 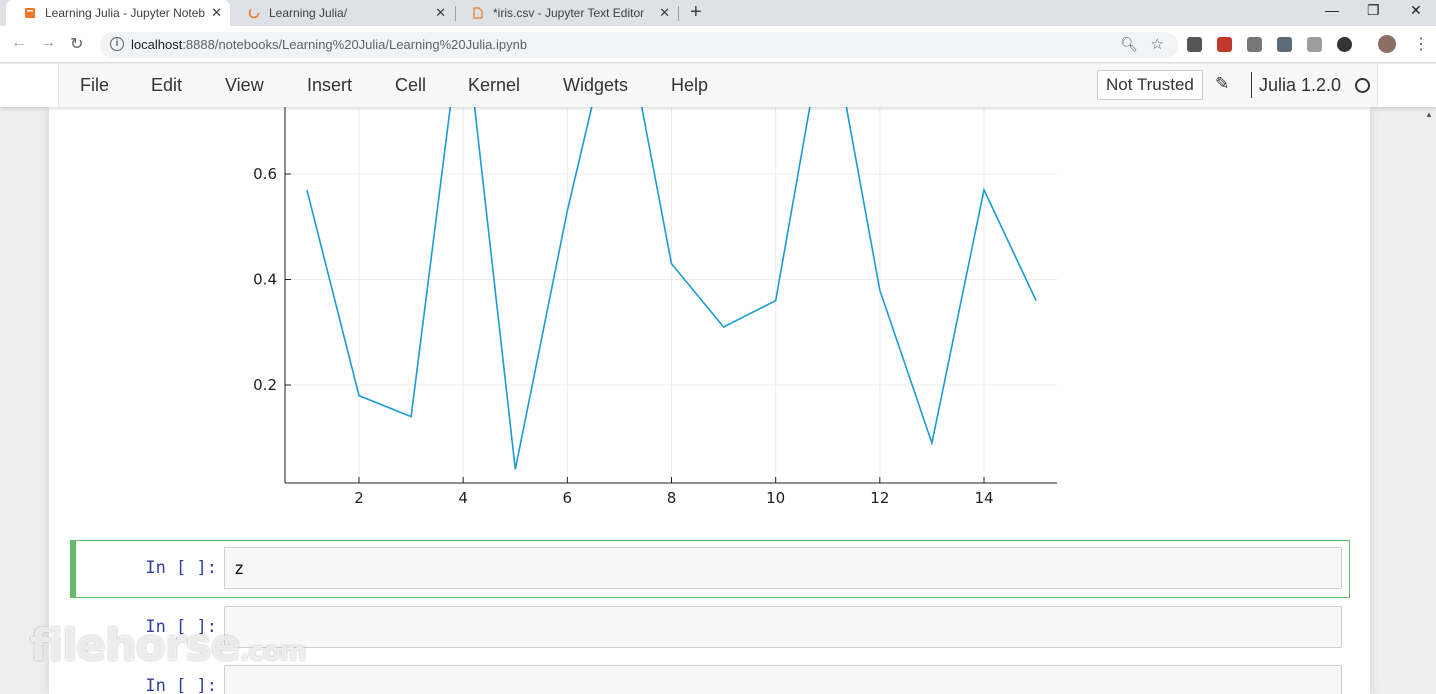 I want to click on tab-separator, so click(x=678, y=13).